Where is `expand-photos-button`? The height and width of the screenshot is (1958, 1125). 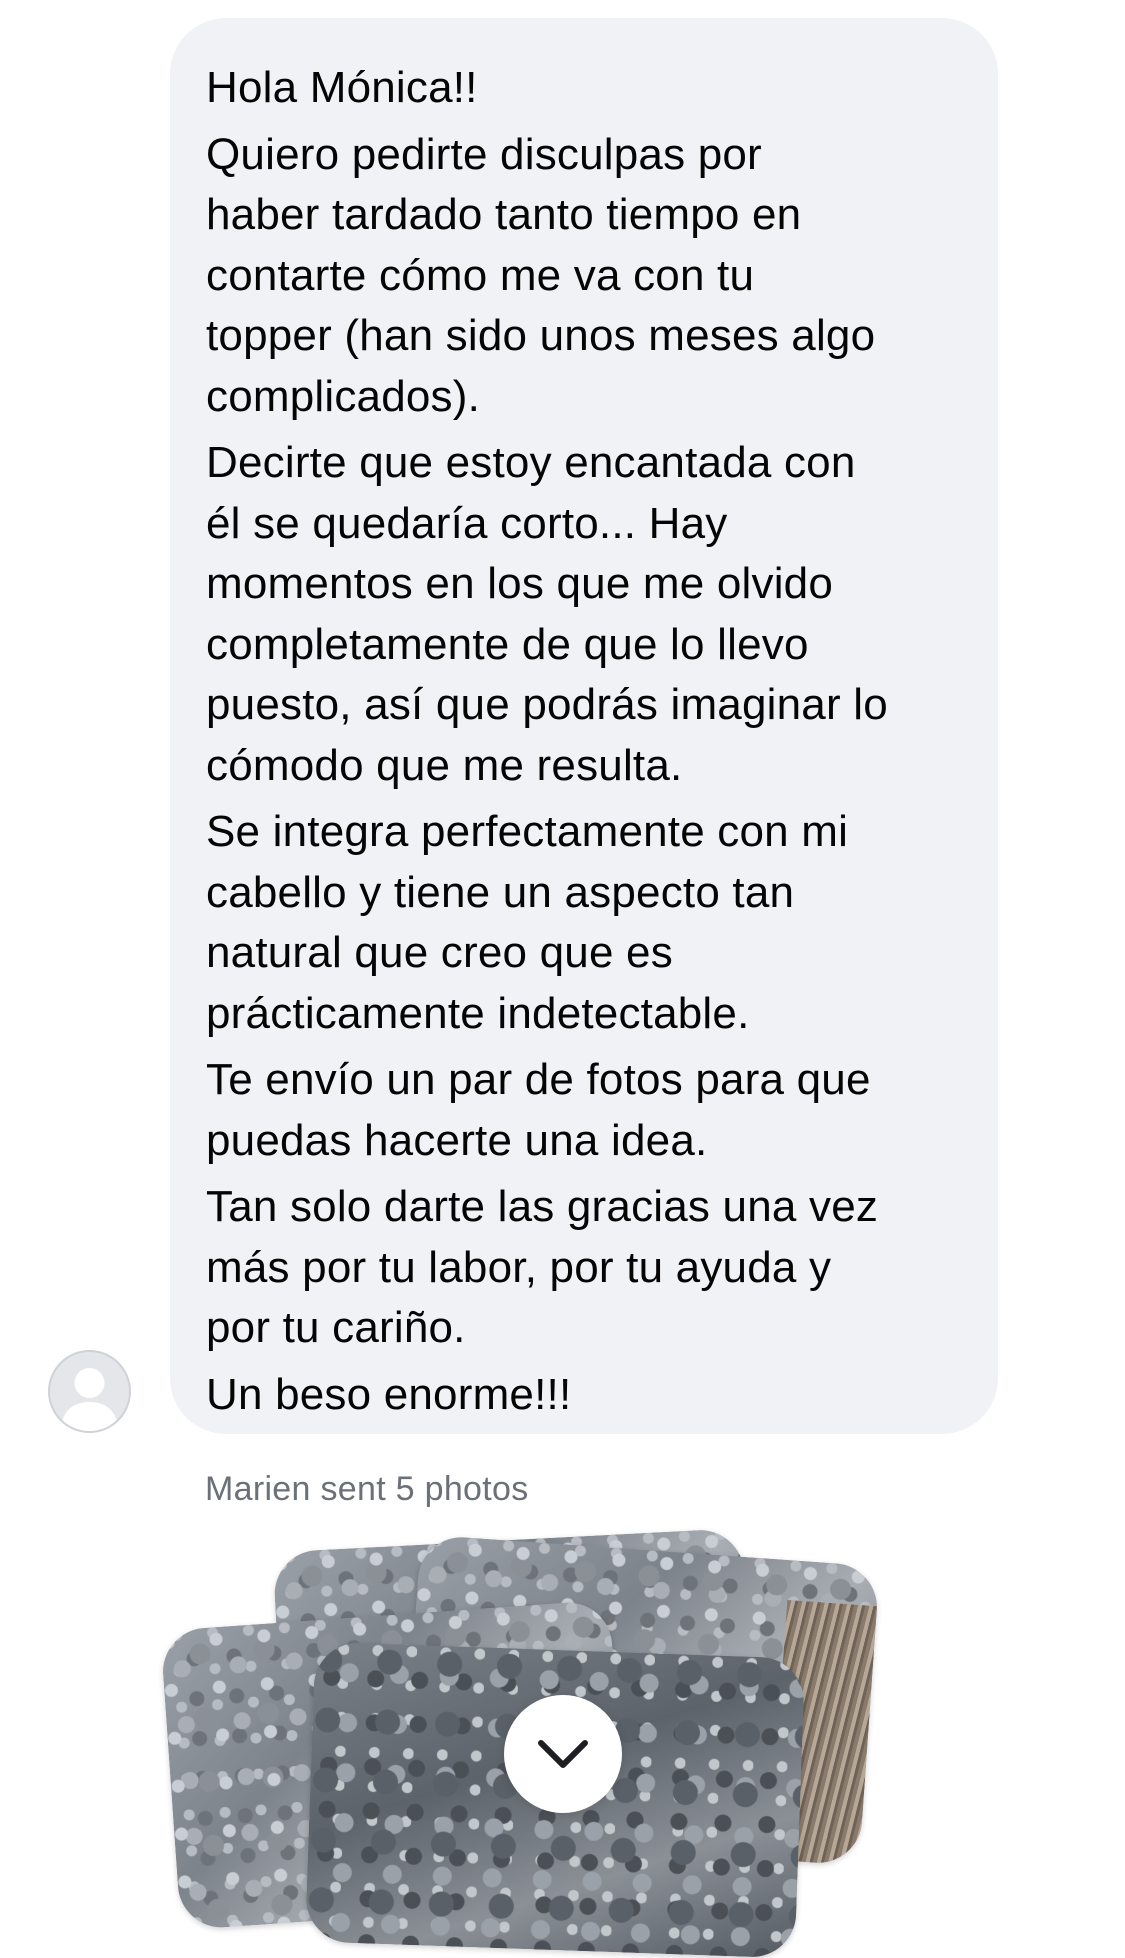
expand-photos-button is located at coordinates (563, 1754).